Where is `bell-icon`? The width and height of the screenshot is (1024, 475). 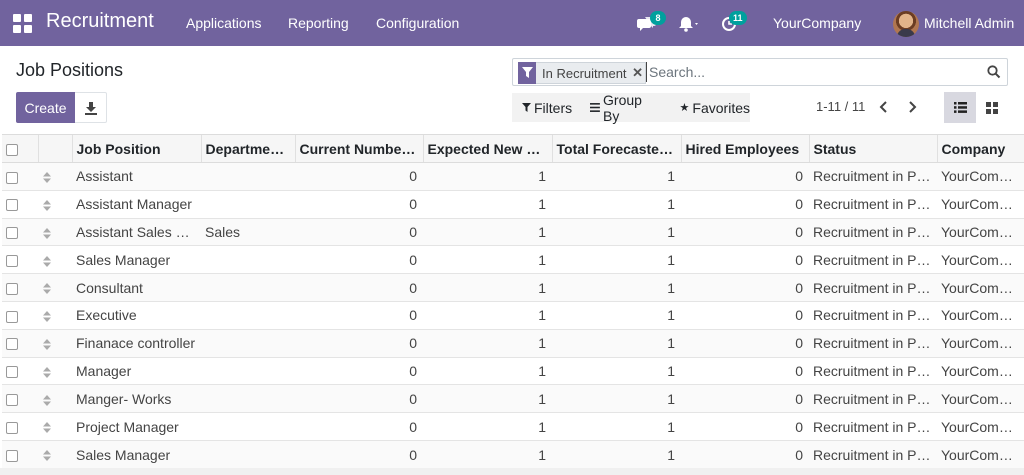
bell-icon is located at coordinates (689, 24).